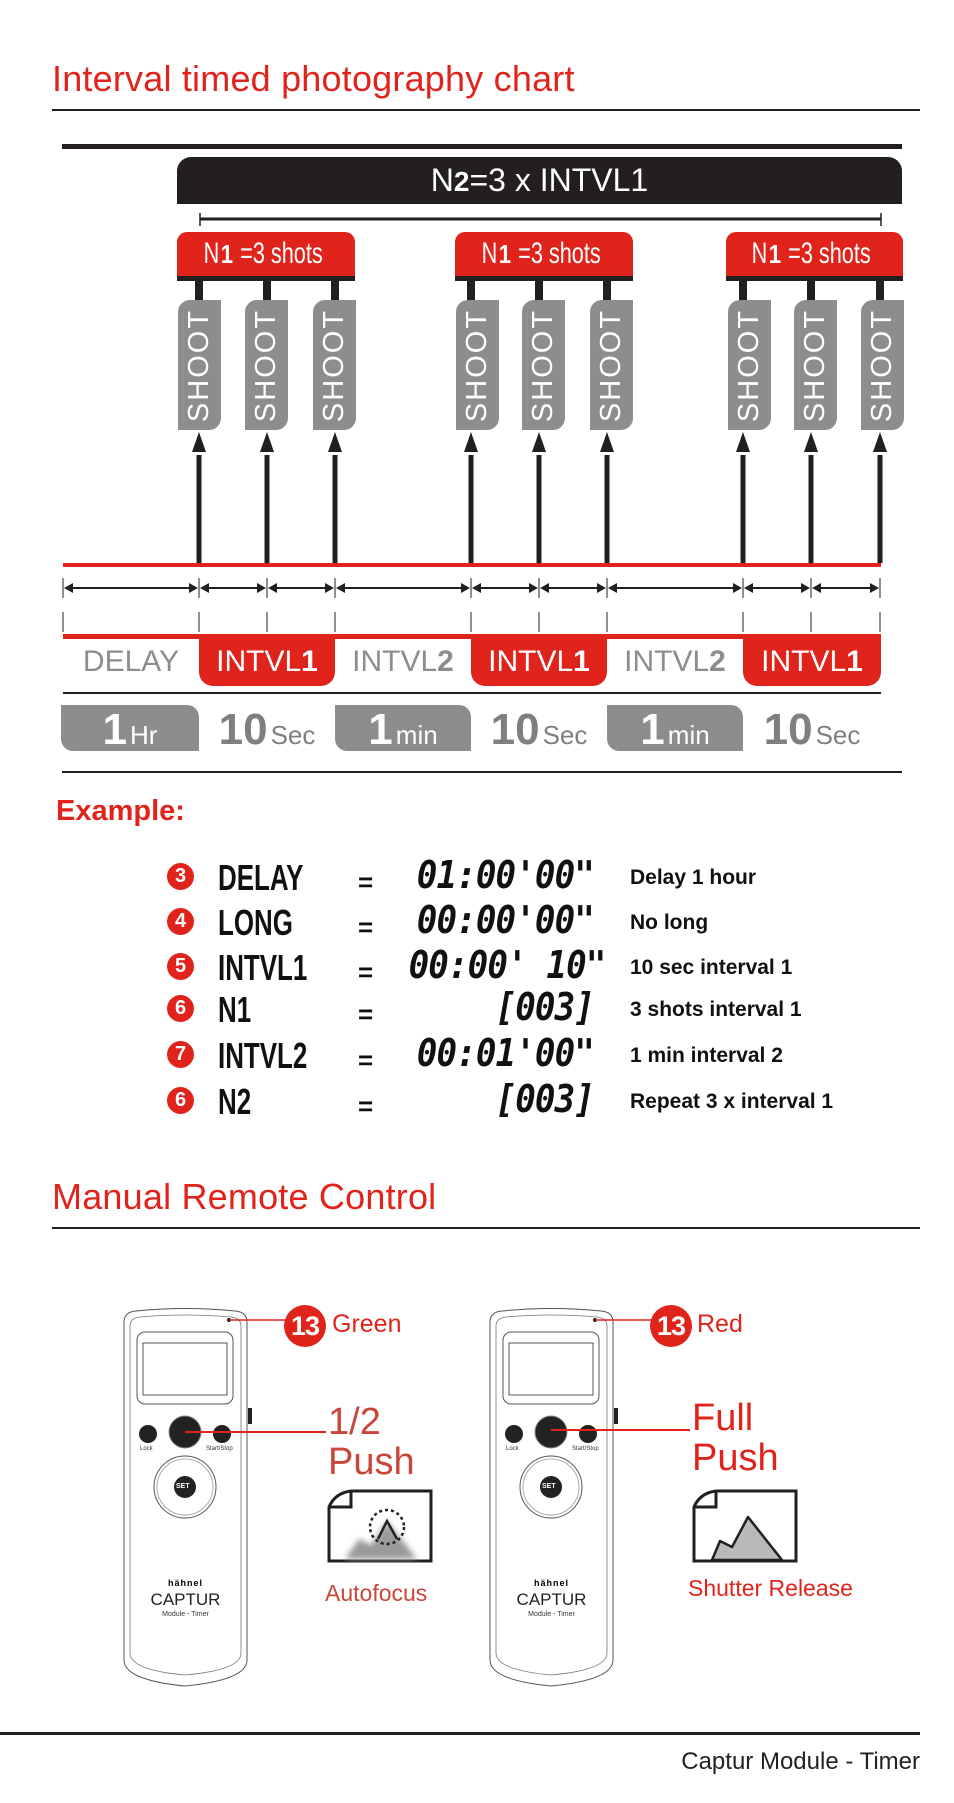 Image resolution: width=954 pixels, height=1803 pixels. Describe the element at coordinates (735, 1438) in the screenshot. I see `push-label: Full Push` at that location.